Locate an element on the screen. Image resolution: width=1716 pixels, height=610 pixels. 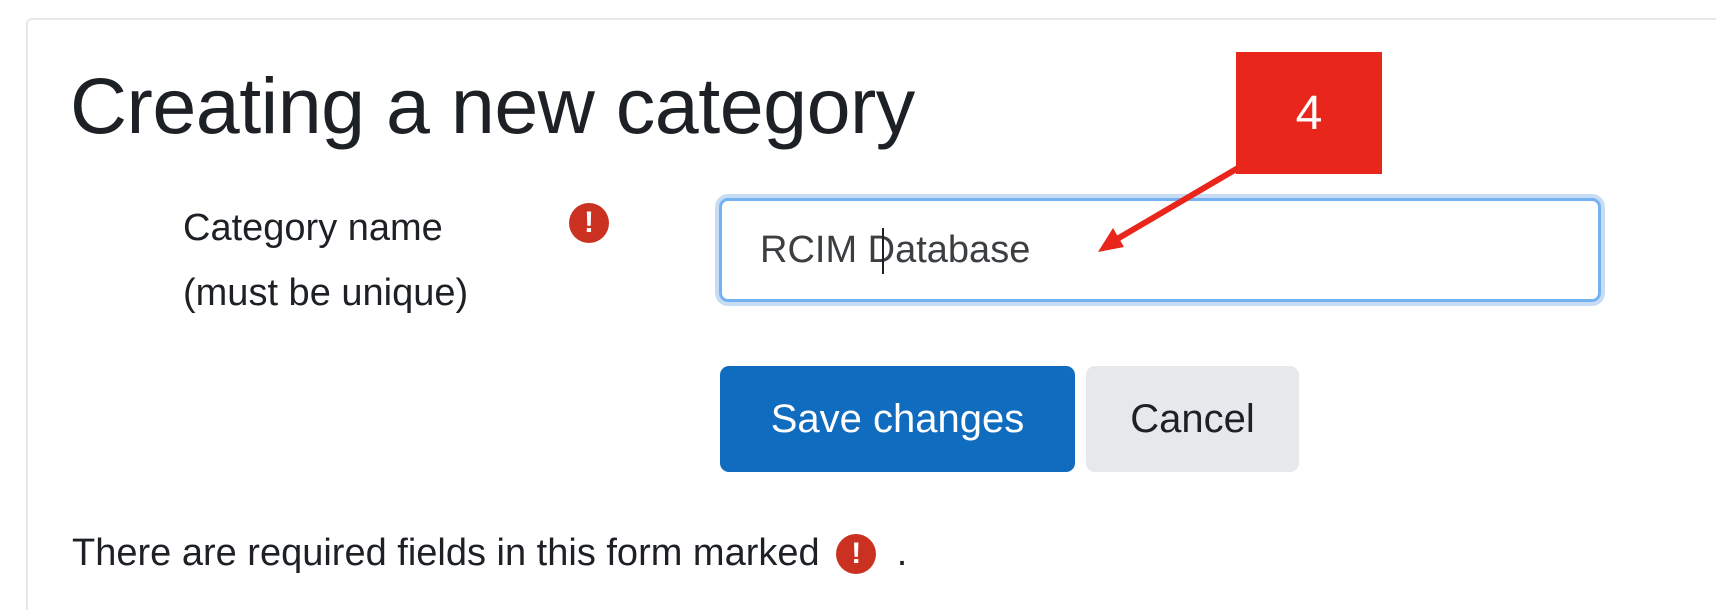
required-icon: ! is located at coordinates (589, 223).